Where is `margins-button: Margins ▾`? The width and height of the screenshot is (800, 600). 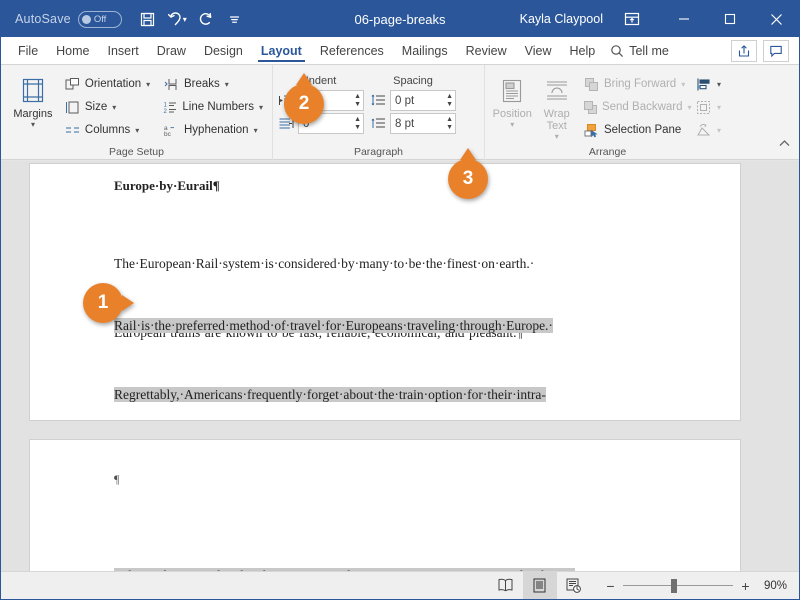 margins-button: Margins ▾ is located at coordinates (33, 100).